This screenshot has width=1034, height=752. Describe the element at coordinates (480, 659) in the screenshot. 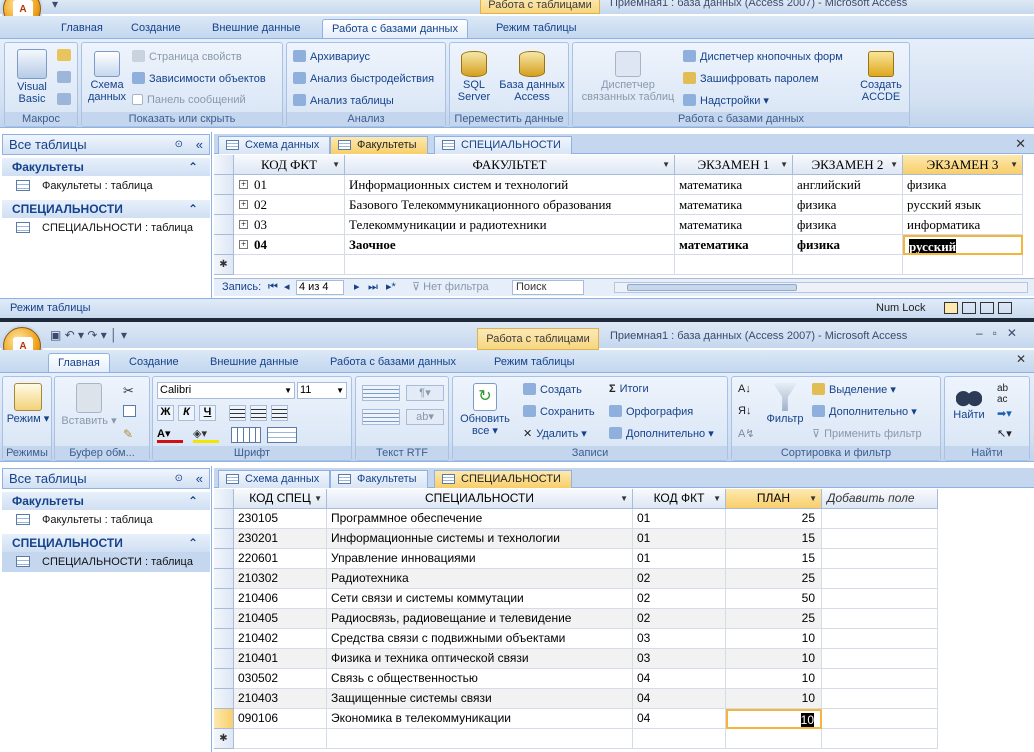

I see `cell-specialty: Физика и техника оптической связи` at that location.